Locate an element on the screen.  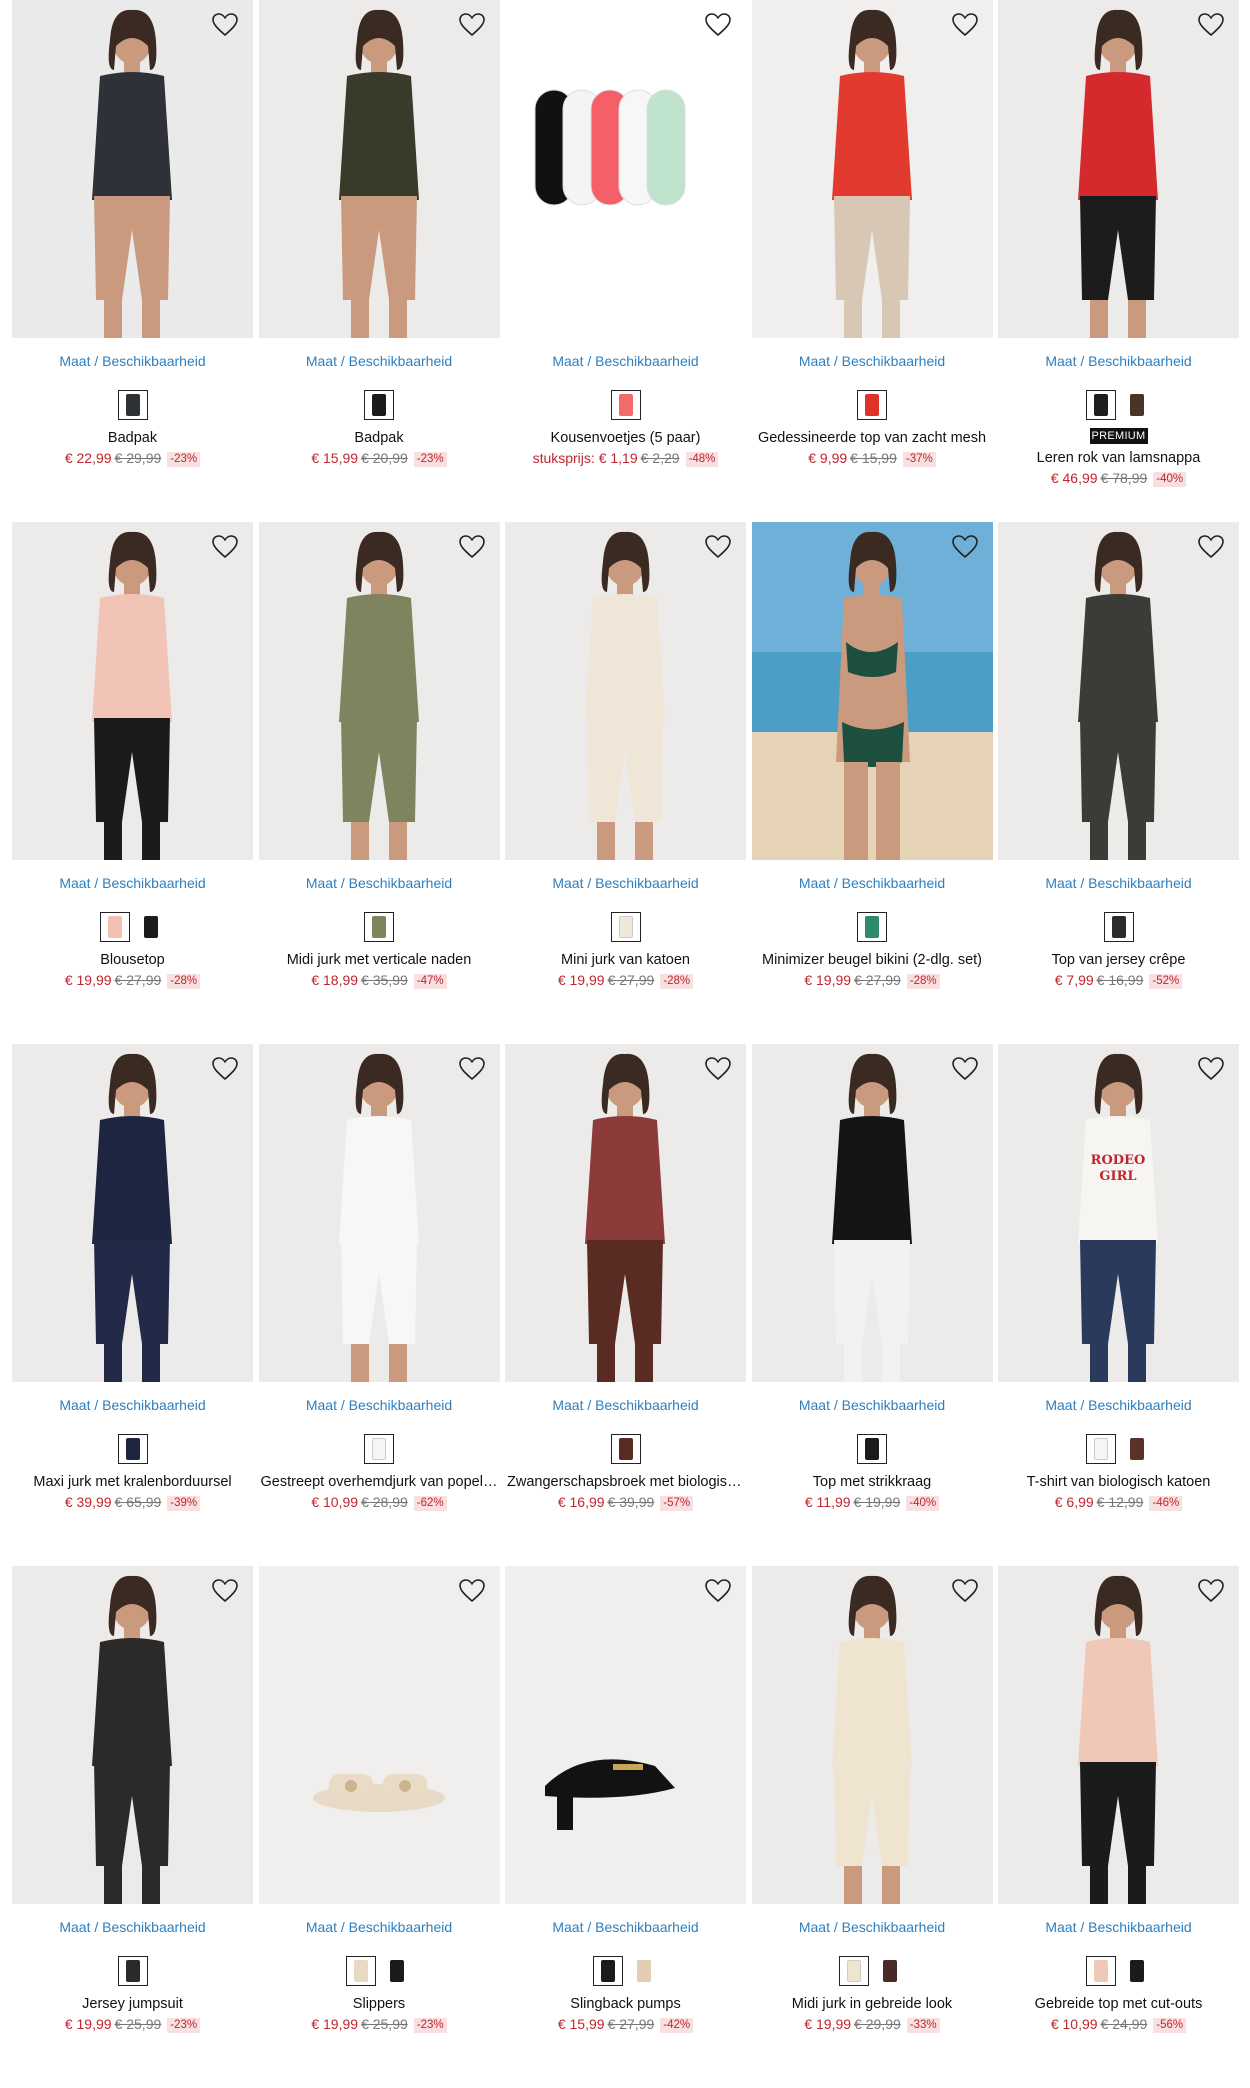
product-name: Top van jersey crêpe is located at coordinates (1118, 960).